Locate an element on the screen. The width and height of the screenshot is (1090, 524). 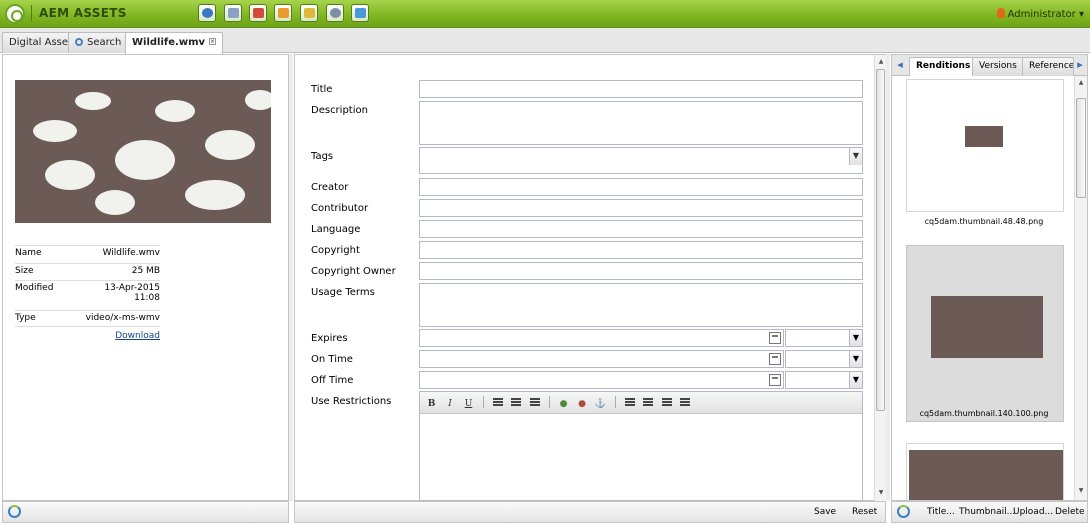
bullet-list-icon is located at coordinates (629, 404).